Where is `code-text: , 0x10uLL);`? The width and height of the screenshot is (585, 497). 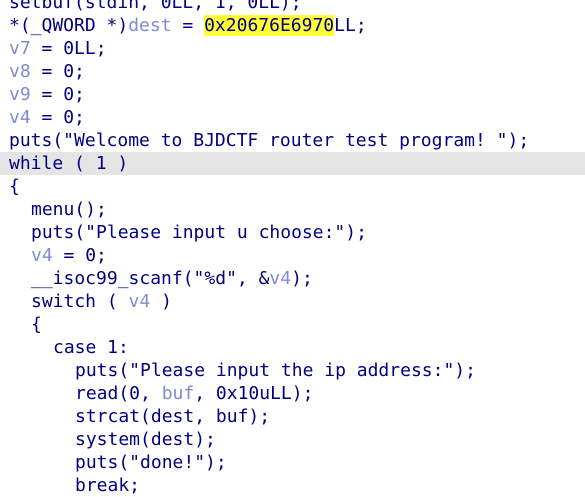
code-text: , 0x10uLL); is located at coordinates (254, 393).